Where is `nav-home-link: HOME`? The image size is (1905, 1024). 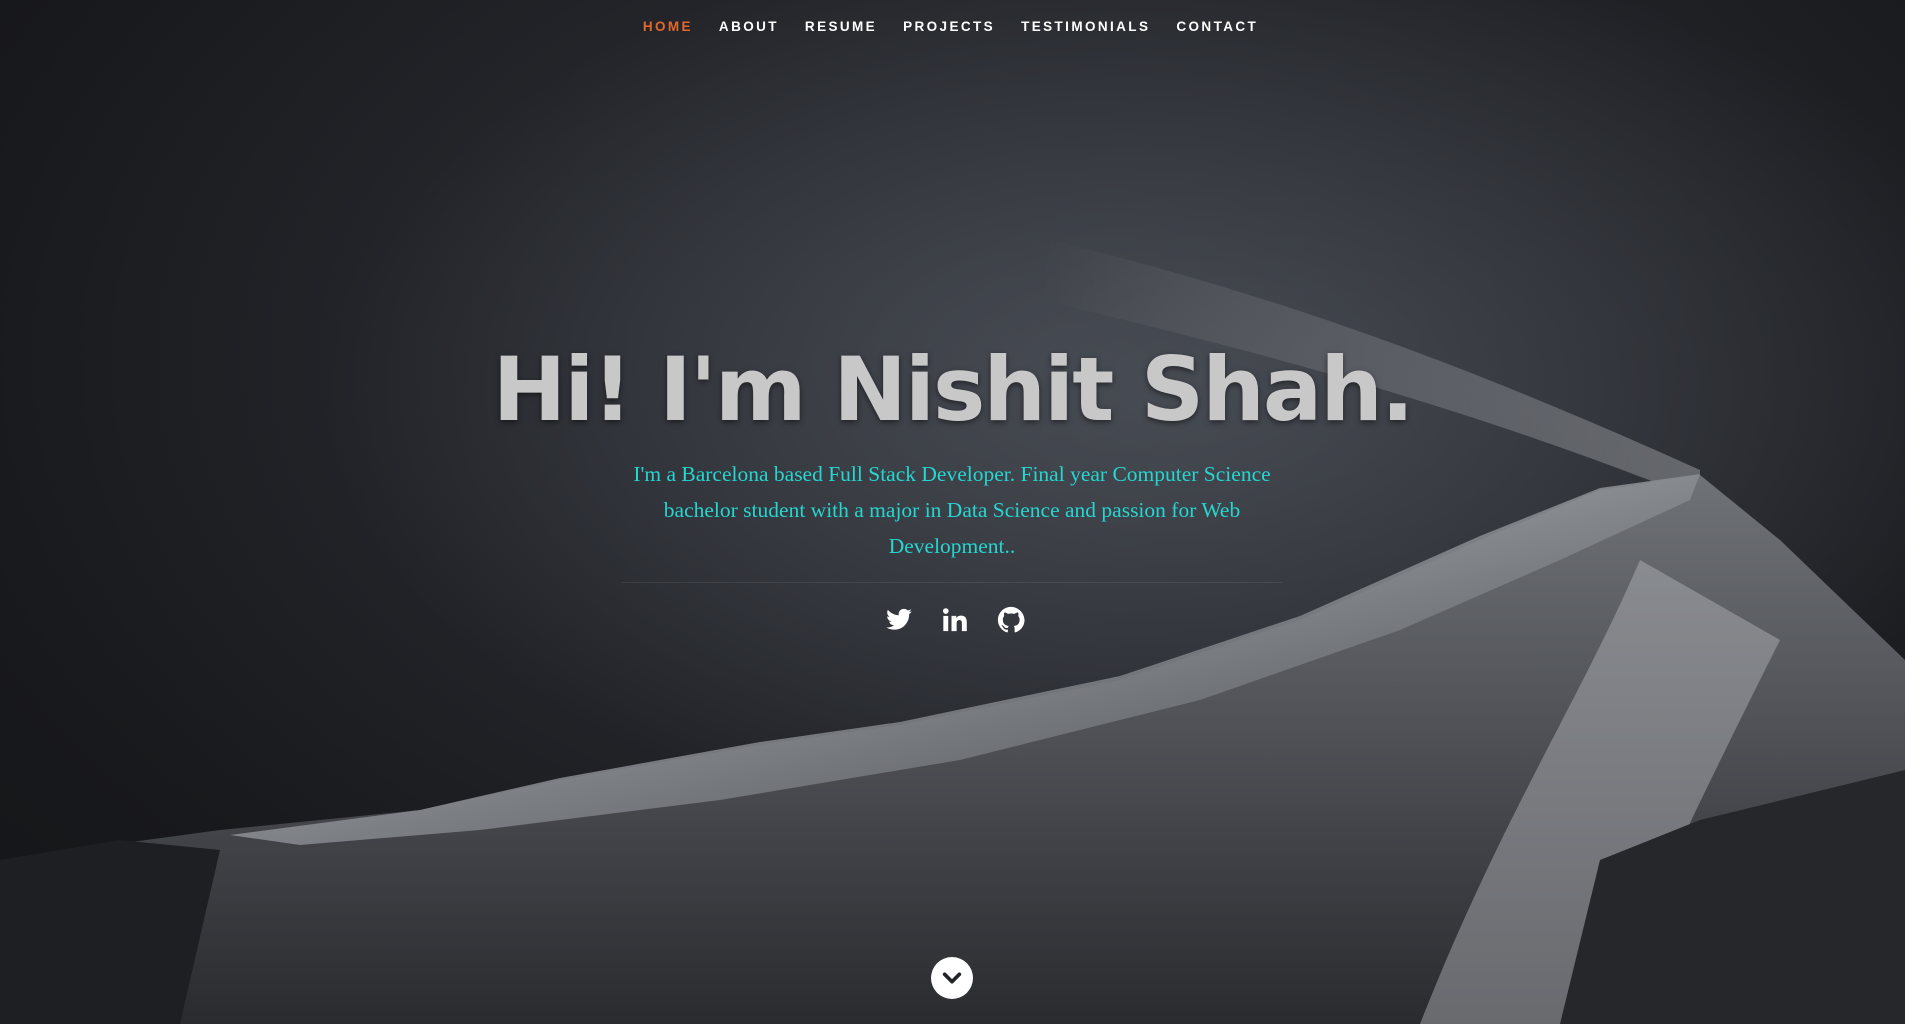
nav-home-link: HOME is located at coordinates (668, 27).